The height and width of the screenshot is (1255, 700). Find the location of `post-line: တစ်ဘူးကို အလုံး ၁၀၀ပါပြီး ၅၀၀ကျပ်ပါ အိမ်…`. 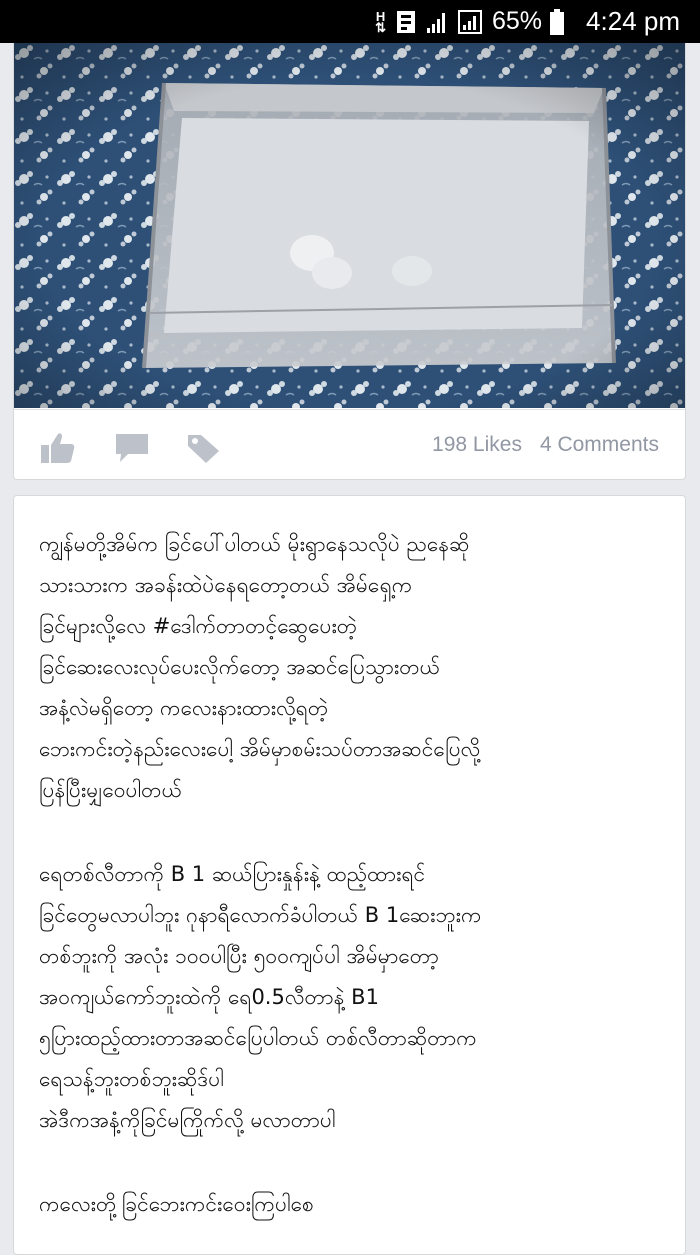

post-line: တစ်ဘူးကို အလုံး ၁၀၀ပါပြီး ၅၀၀ကျပ်ပါ အိမ်… is located at coordinates (239, 956).